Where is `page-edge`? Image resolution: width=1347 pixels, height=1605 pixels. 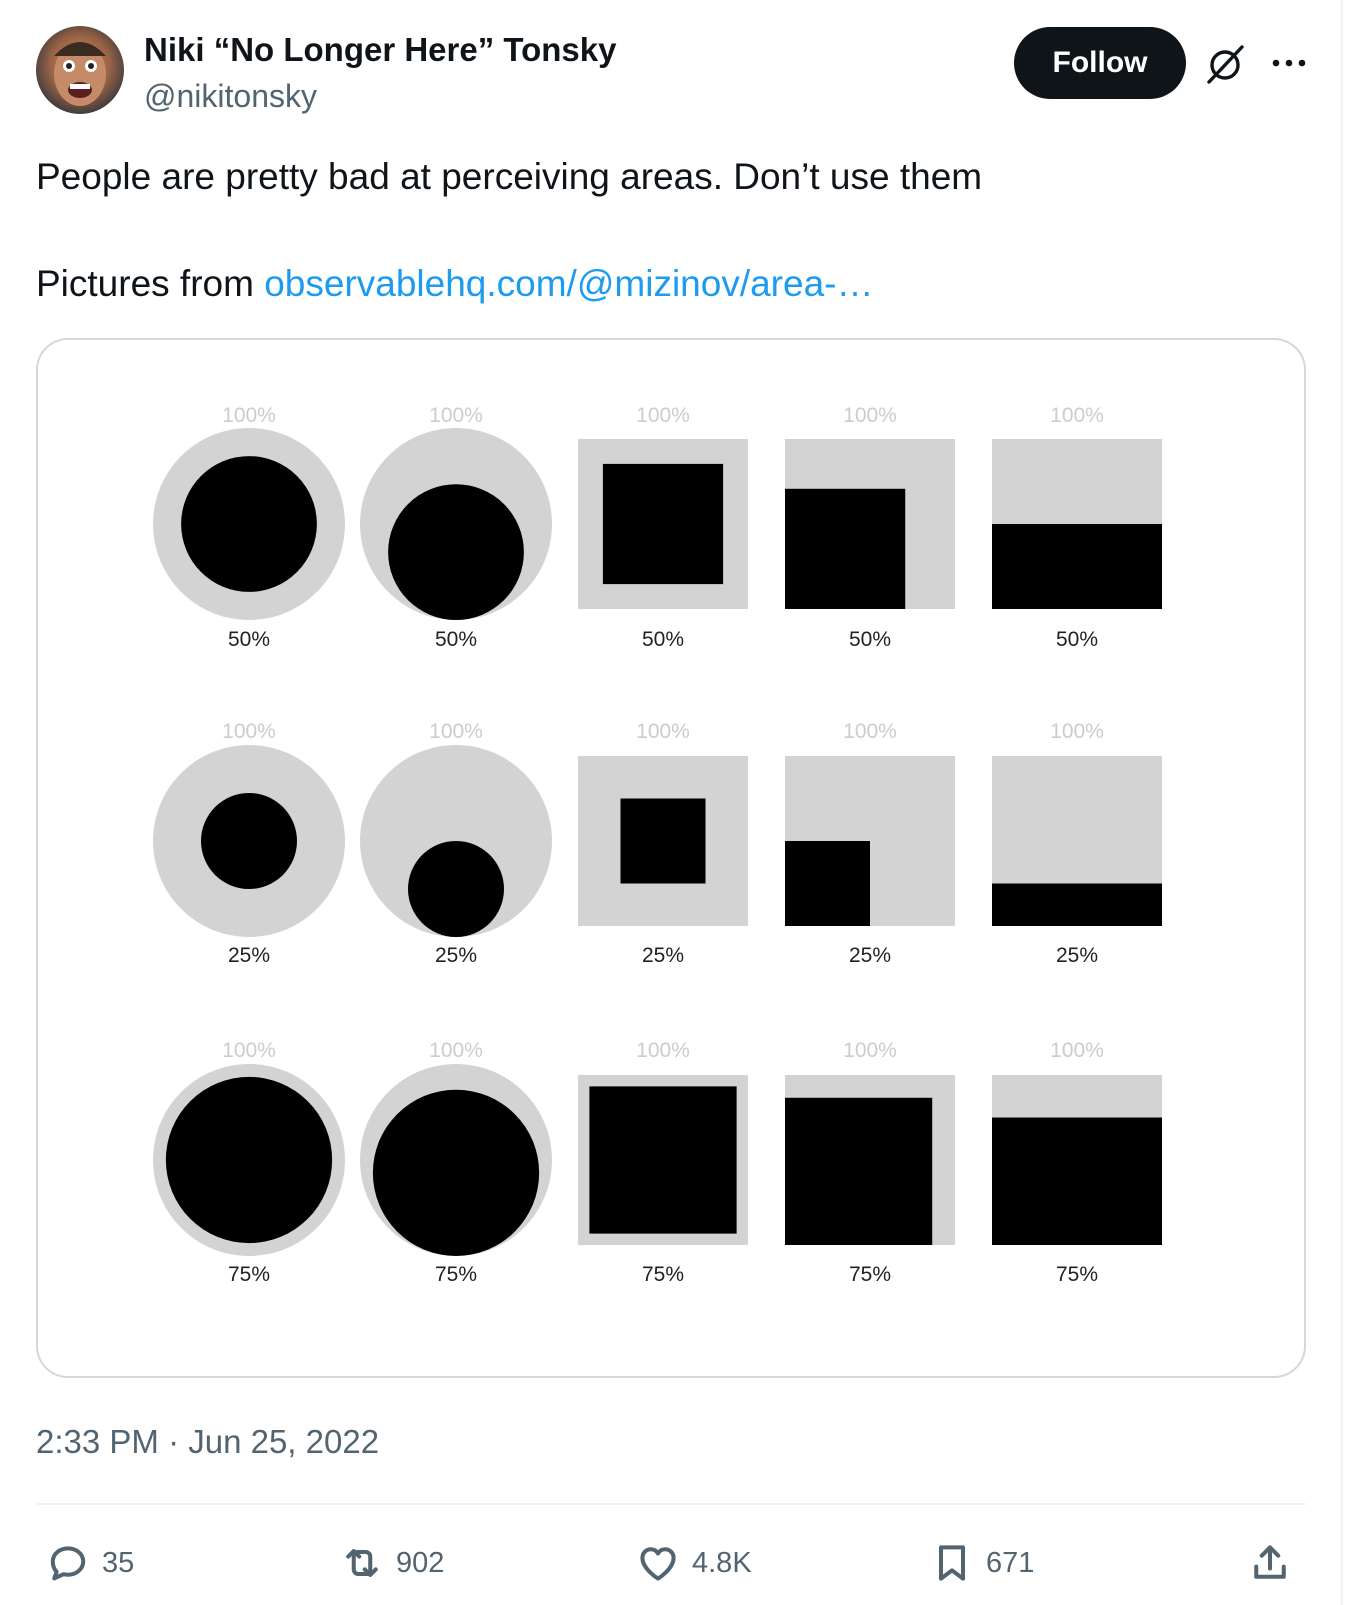
page-edge is located at coordinates (1342, 802).